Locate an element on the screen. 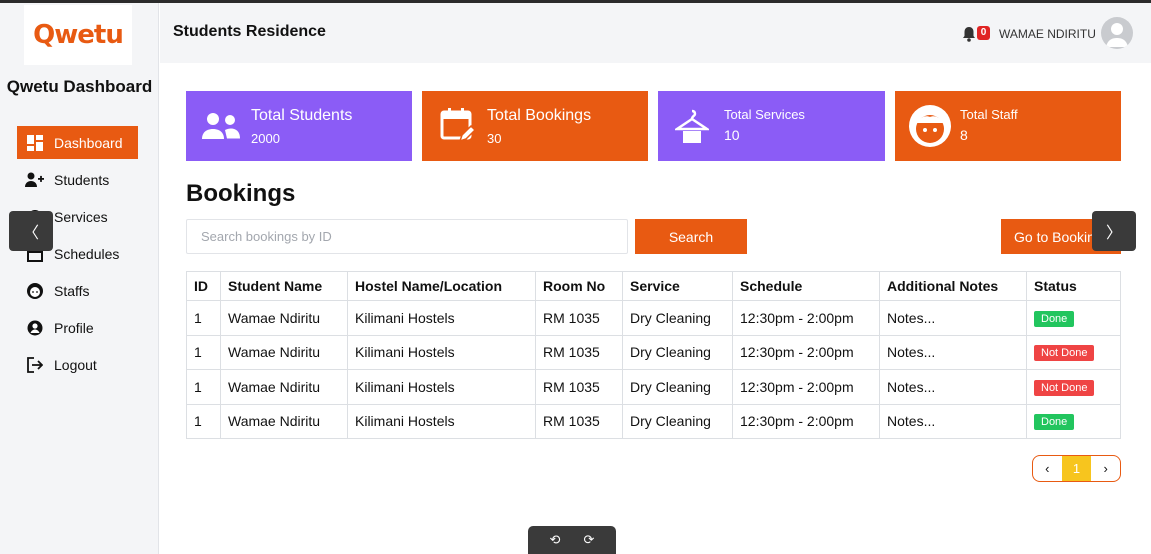  hanger-icon is located at coordinates (692, 128).